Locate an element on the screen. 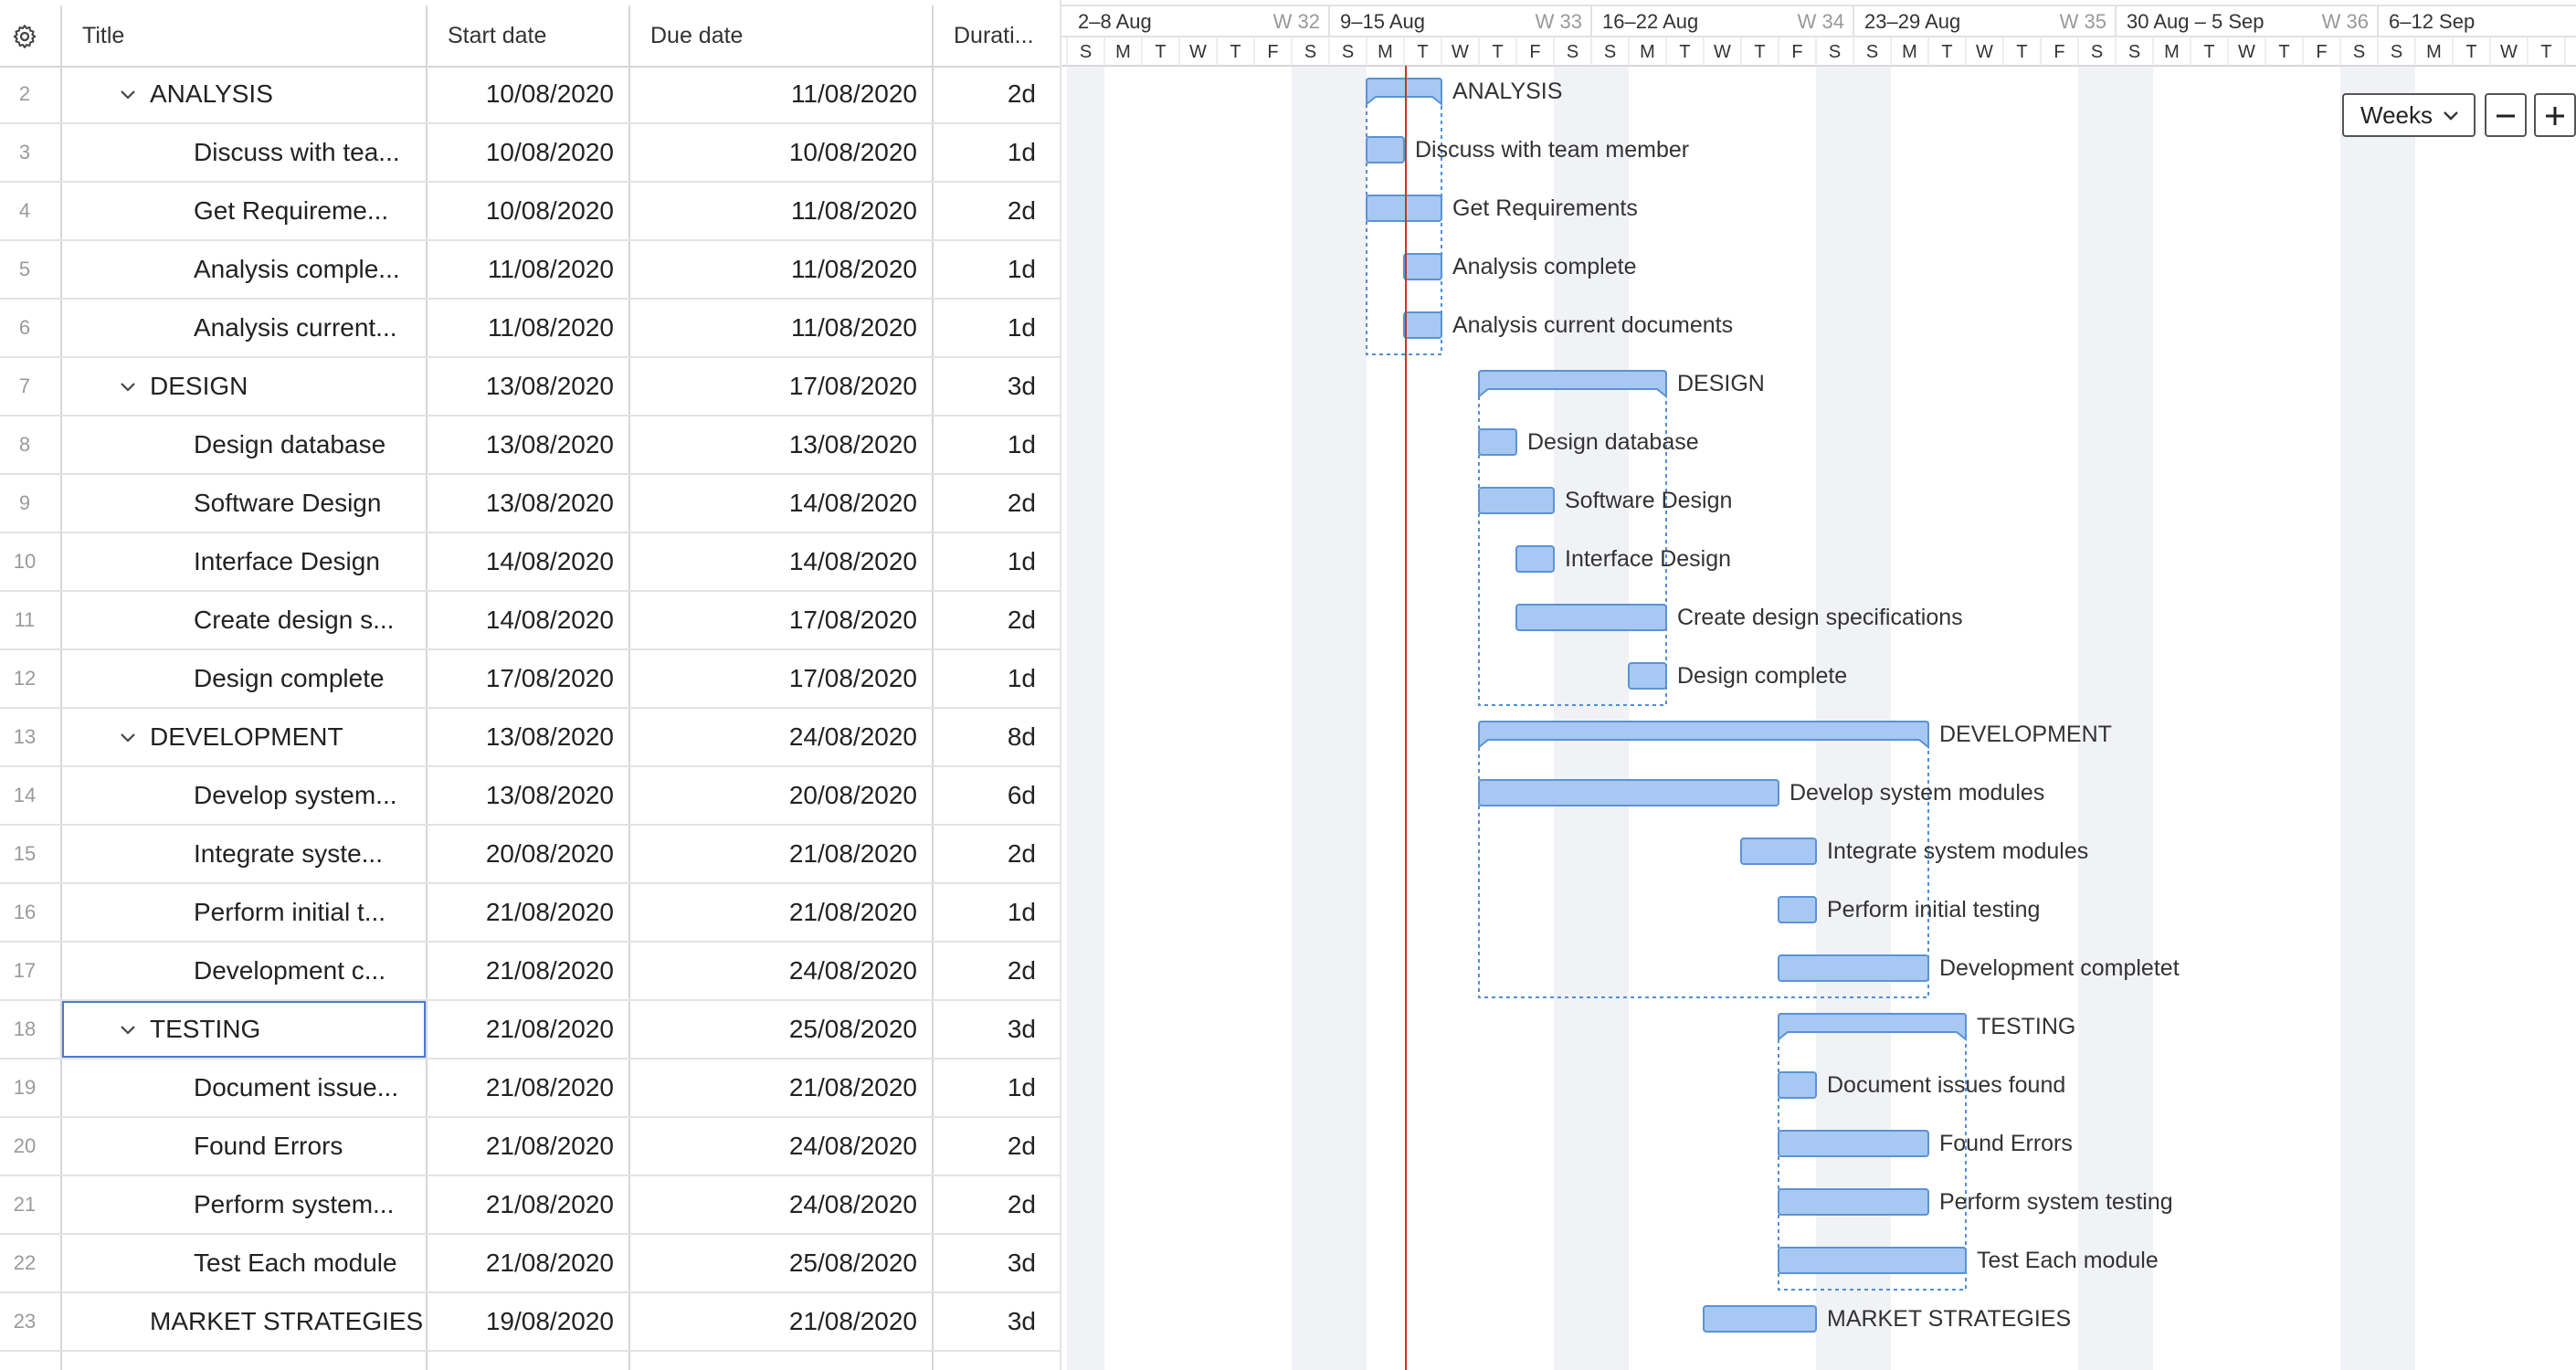 This screenshot has width=2576, height=1370. row-title-cell: MARKET STRATEGIES is located at coordinates (244, 1321).